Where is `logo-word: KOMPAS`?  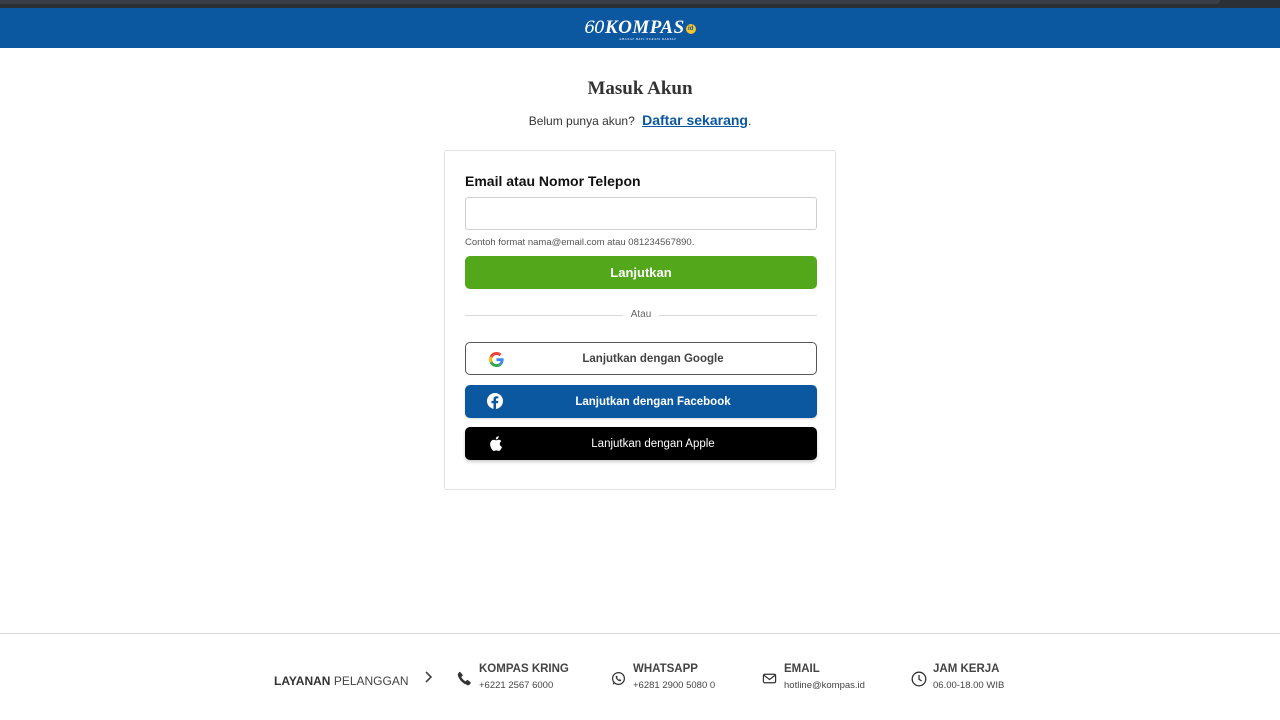
logo-word: KOMPAS is located at coordinates (644, 27).